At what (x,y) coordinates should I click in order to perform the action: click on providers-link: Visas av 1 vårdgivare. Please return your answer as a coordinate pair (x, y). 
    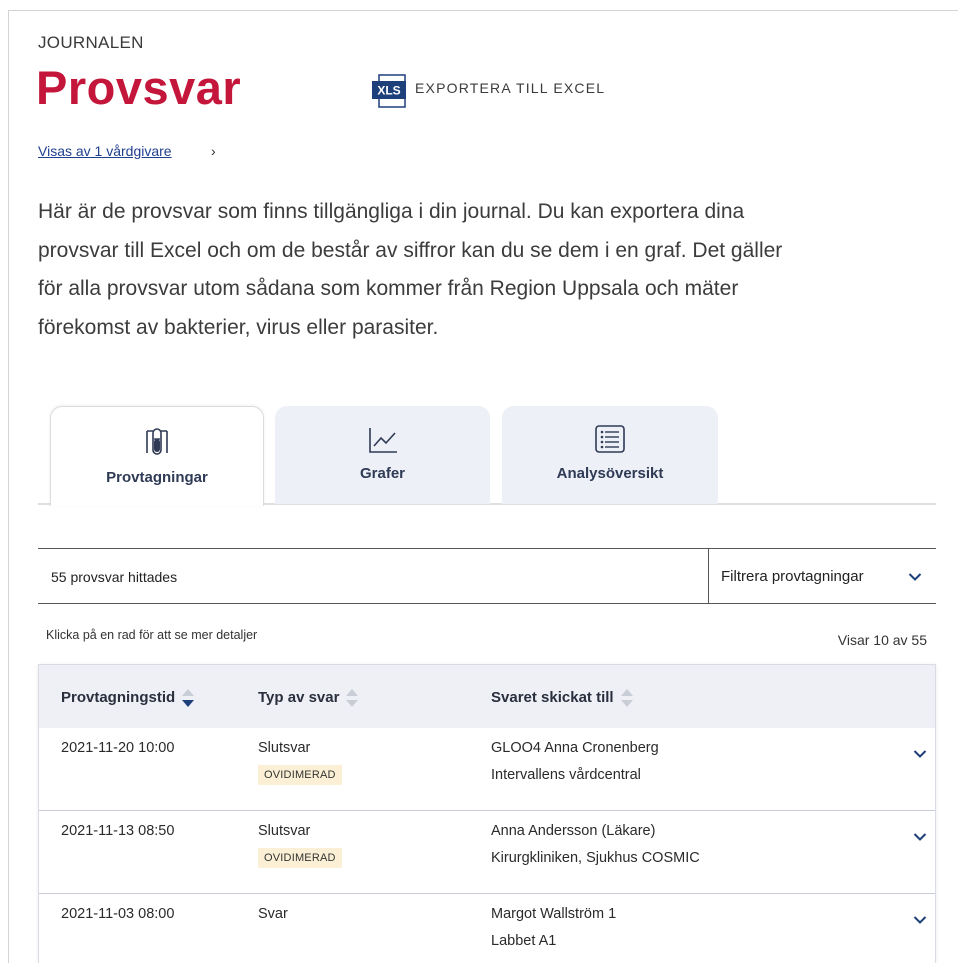
    Looking at the image, I should click on (105, 151).